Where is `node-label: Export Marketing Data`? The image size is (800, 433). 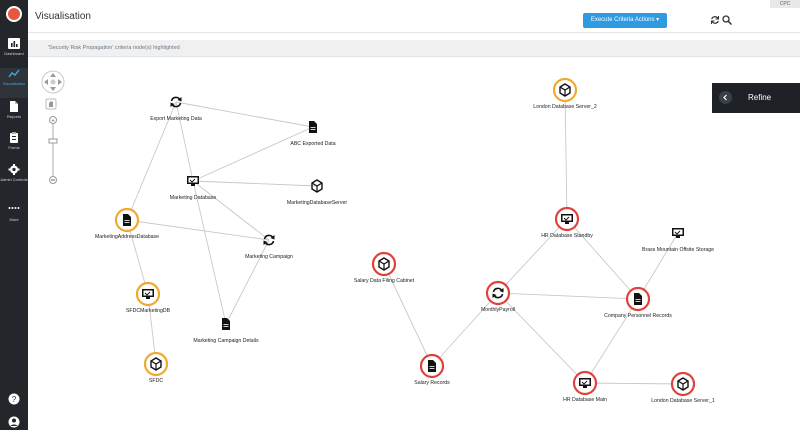
node-label: Export Marketing Data is located at coordinates (176, 119).